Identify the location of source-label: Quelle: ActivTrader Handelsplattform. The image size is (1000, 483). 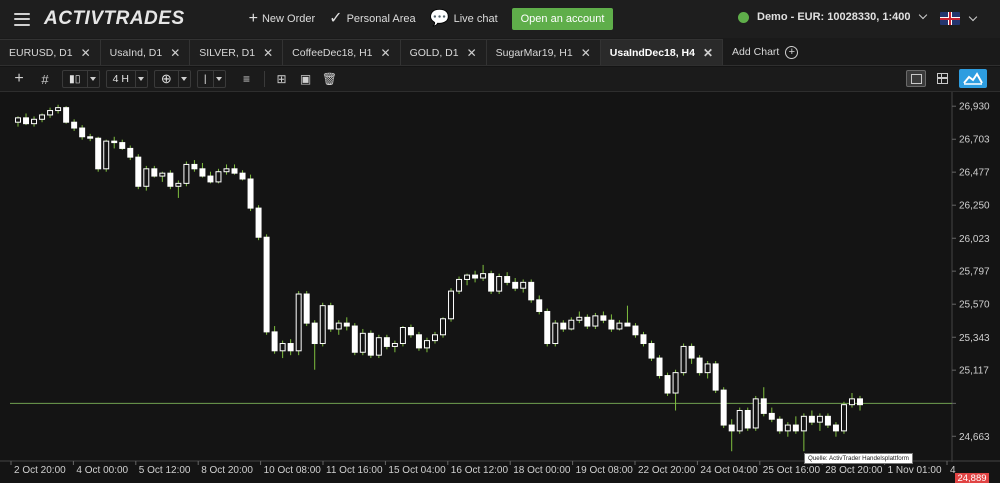
(858, 458).